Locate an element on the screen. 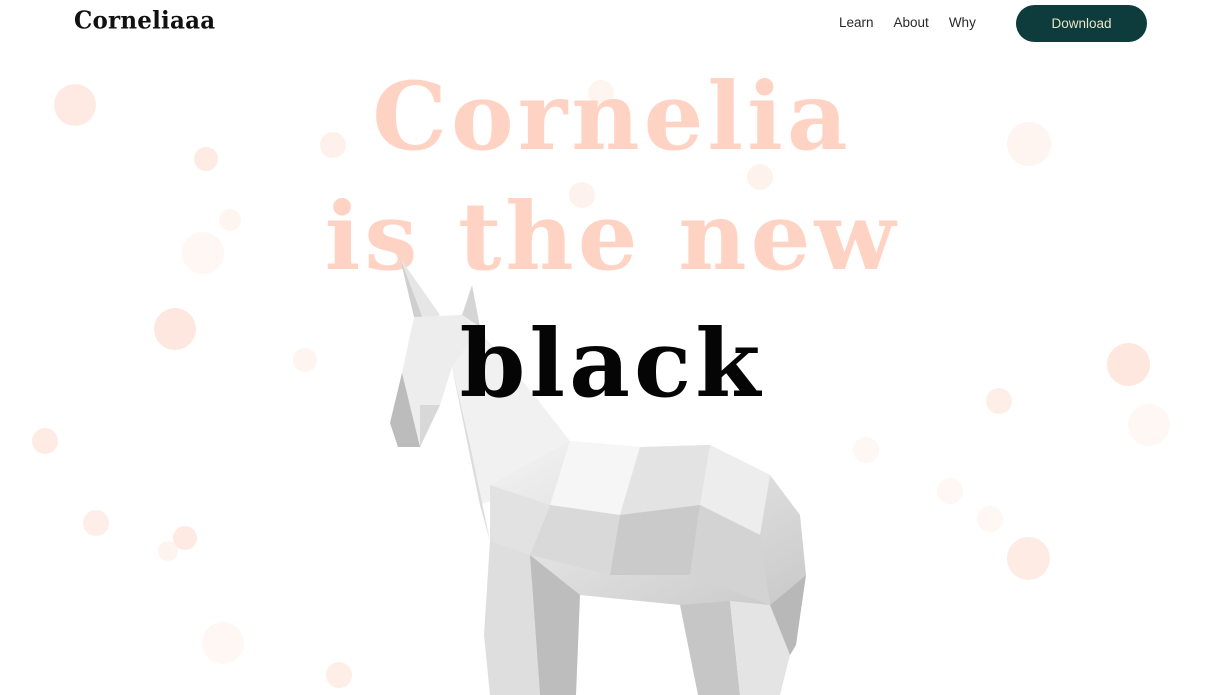 This screenshot has width=1224, height=695. main-nav: Learn About Why is located at coordinates (917, 22).